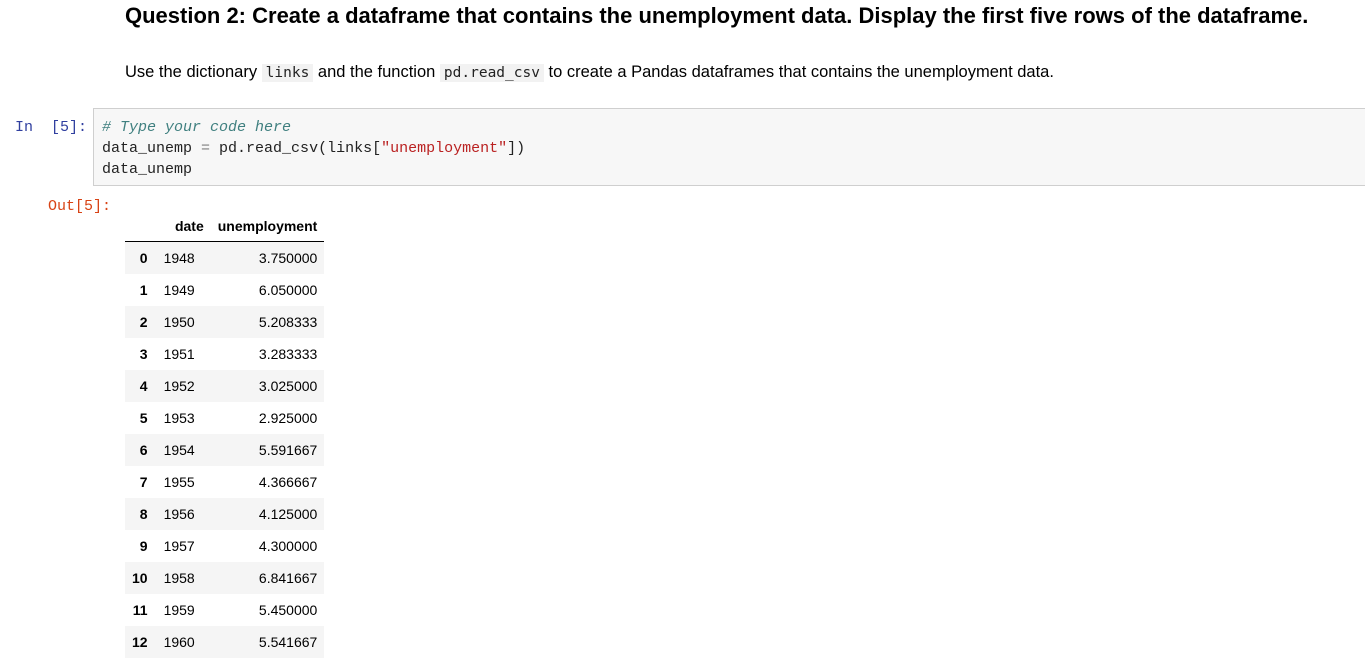  Describe the element at coordinates (225, 290) in the screenshot. I see `table-row: 1 1949 6.050000` at that location.